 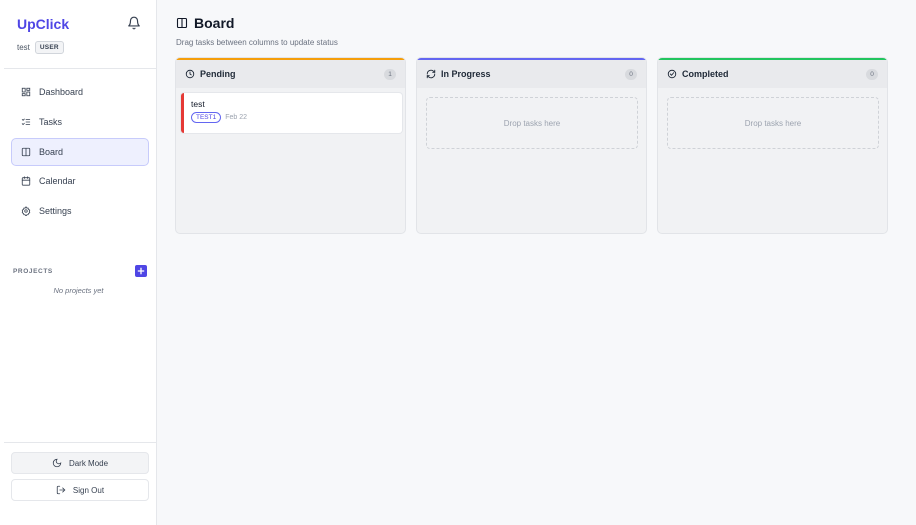 I want to click on sidebar-item-label: Settings, so click(x=55, y=211).